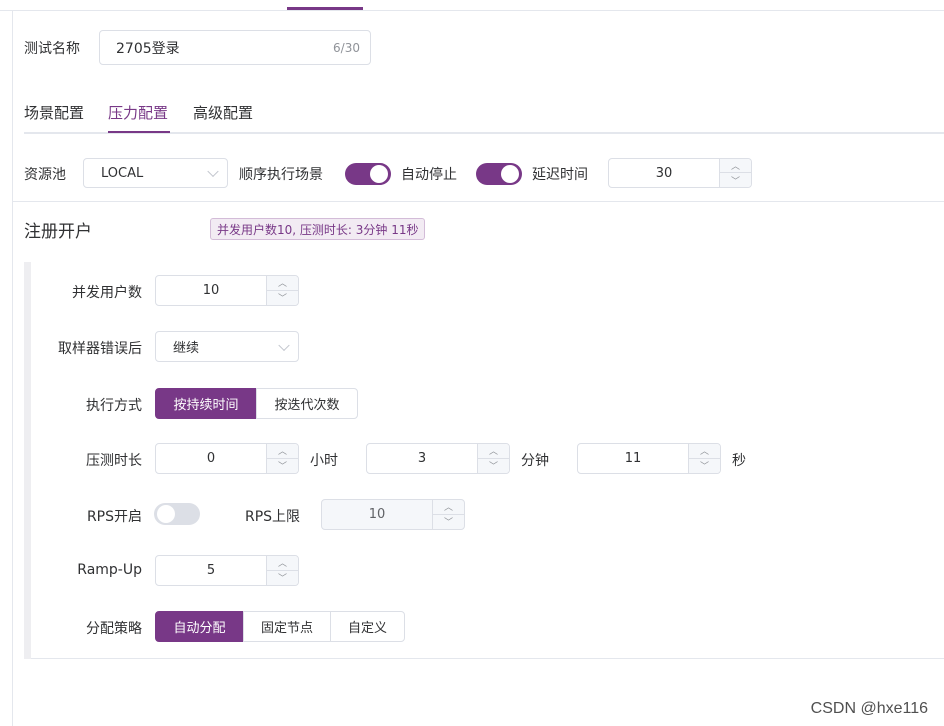 The height and width of the screenshot is (726, 944). What do you see at coordinates (114, 406) in the screenshot?
I see `exec-mode-label: 执行方式` at bounding box center [114, 406].